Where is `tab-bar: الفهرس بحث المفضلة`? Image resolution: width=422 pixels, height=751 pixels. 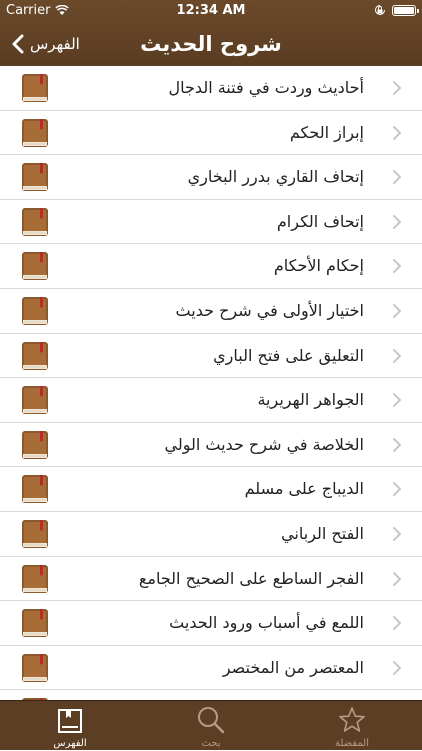 tab-bar: الفهرس بحث المفضلة is located at coordinates (211, 725).